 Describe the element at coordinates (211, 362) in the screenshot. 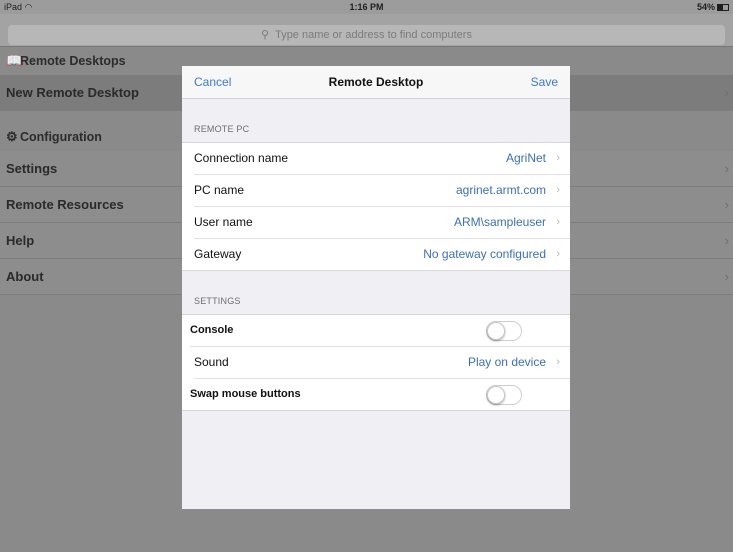

I see `row-label: Sound` at that location.